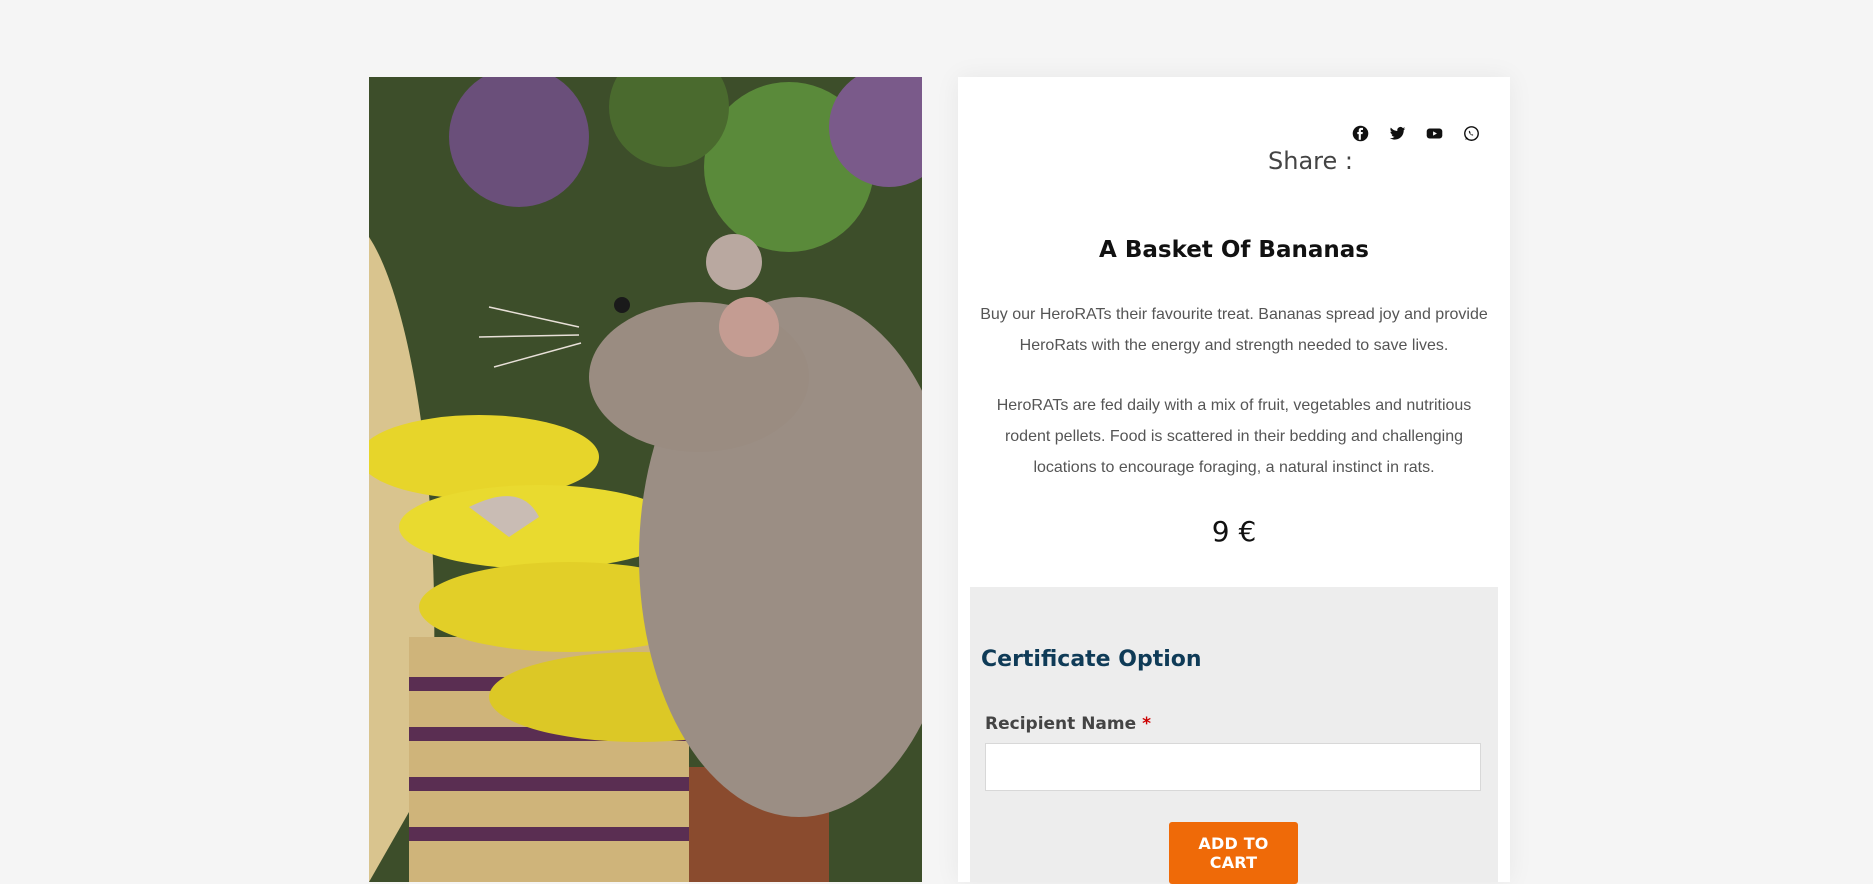  I want to click on add-to-cart-button: ADD TO CART, so click(1233, 853).